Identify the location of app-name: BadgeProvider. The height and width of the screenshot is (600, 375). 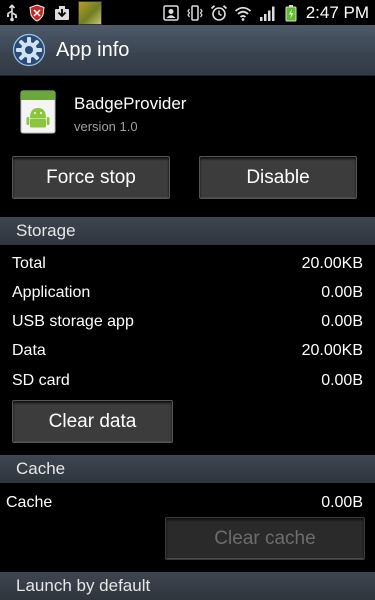
(130, 103).